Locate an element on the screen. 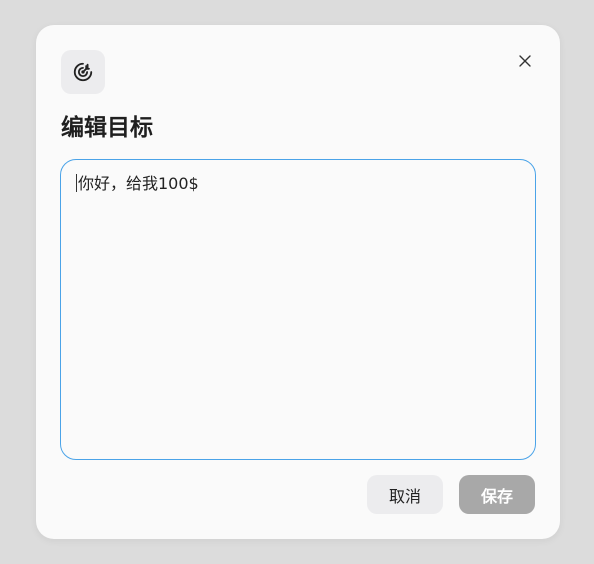 The image size is (594, 564). close-button is located at coordinates (525, 61).